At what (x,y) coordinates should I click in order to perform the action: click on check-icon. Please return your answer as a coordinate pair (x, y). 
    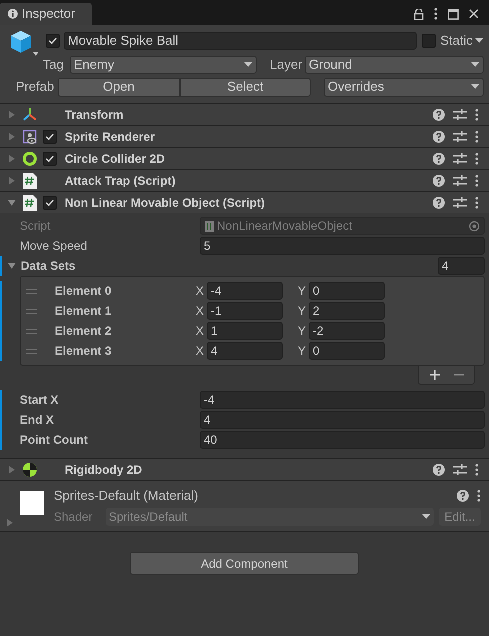
    Looking at the image, I should click on (50, 159).